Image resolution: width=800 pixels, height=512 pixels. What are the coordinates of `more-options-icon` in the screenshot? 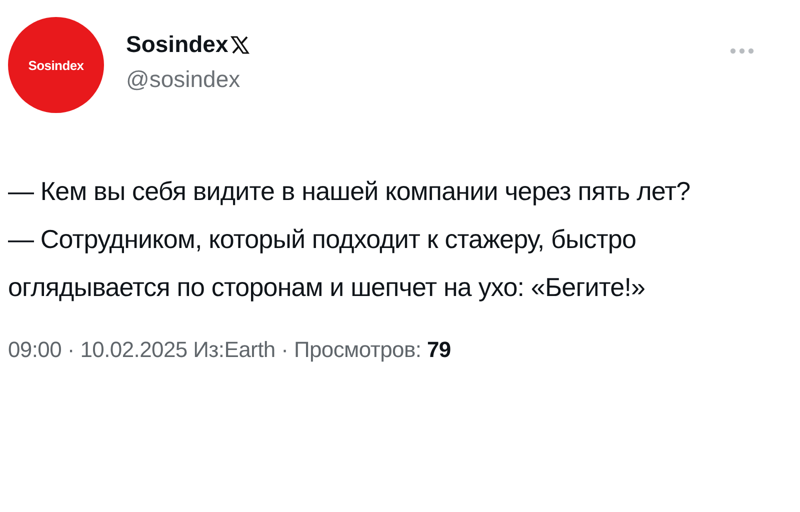 It's located at (742, 51).